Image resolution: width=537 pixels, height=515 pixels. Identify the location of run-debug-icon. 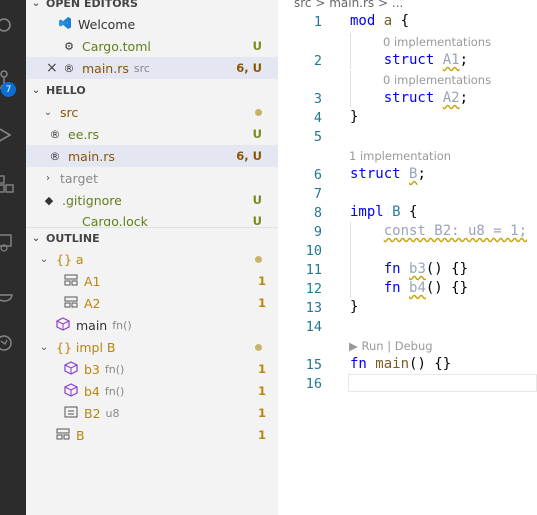
(13, 135).